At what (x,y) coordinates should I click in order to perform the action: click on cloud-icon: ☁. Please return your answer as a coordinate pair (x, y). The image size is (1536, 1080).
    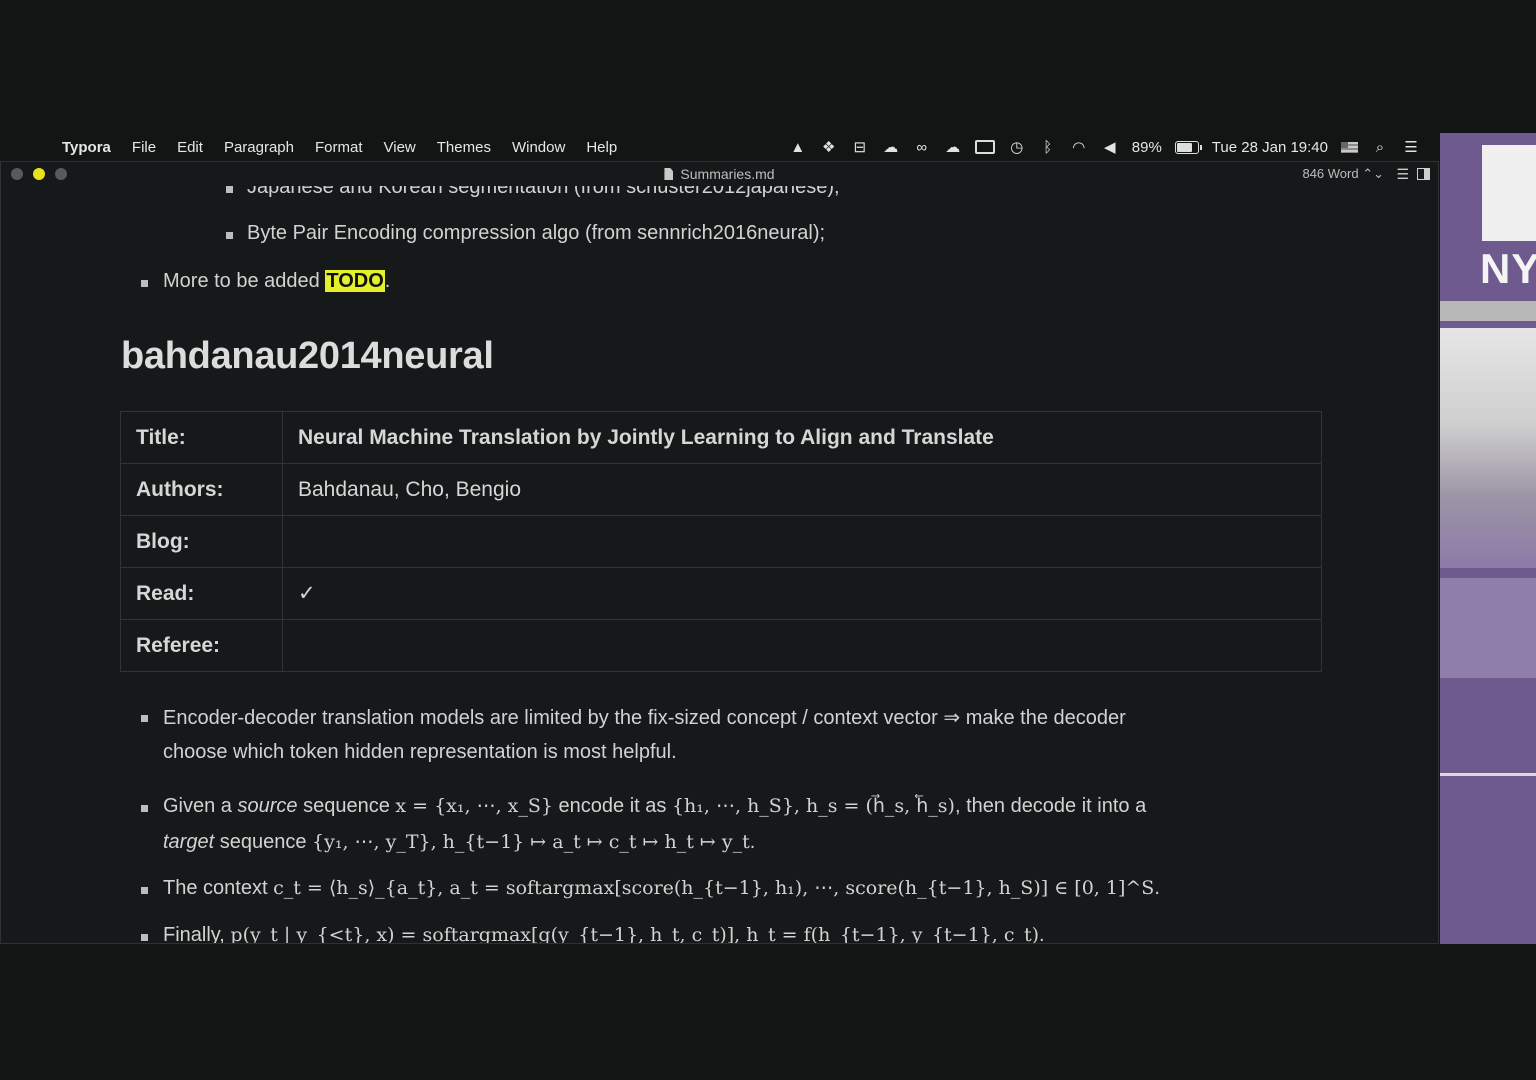
    Looking at the image, I should click on (953, 147).